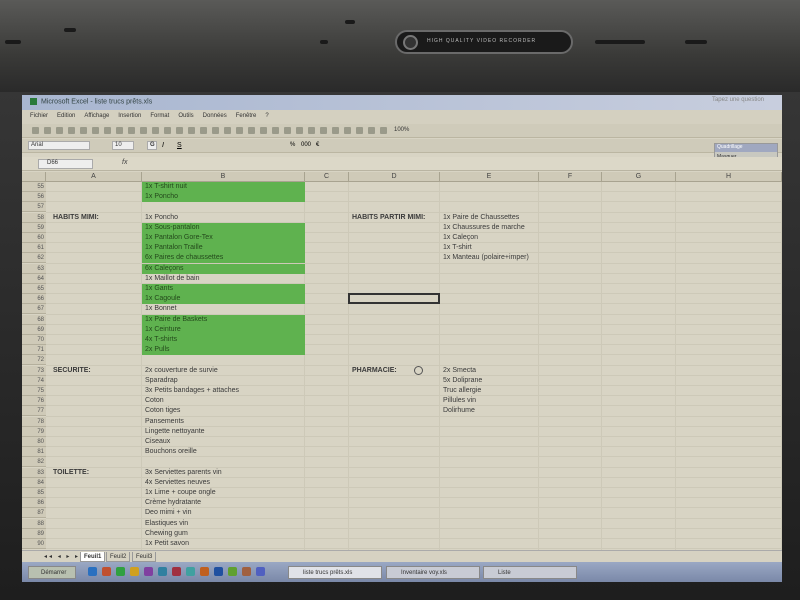 This screenshot has height=600, width=800. I want to click on row-header: 88, so click(34, 523).